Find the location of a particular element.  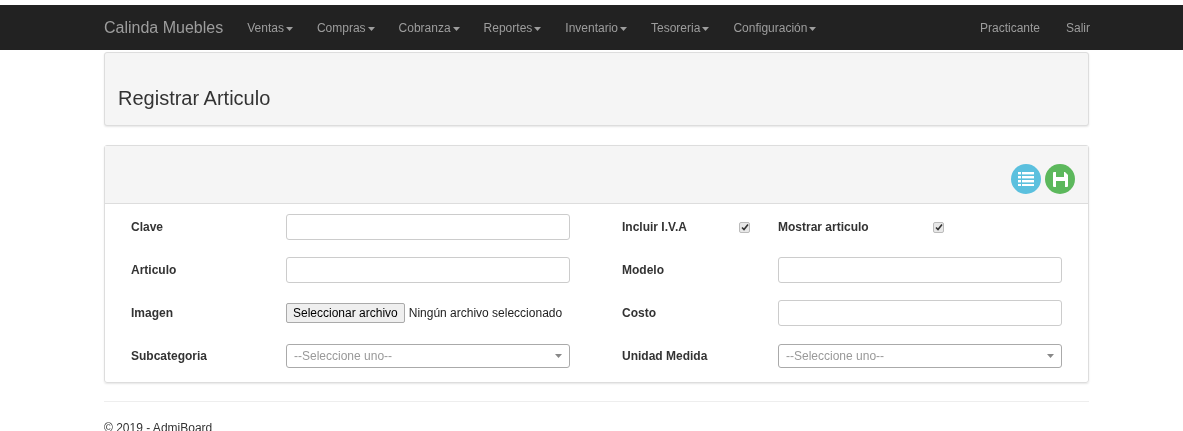

field-label: Unidad Medida is located at coordinates (665, 356).